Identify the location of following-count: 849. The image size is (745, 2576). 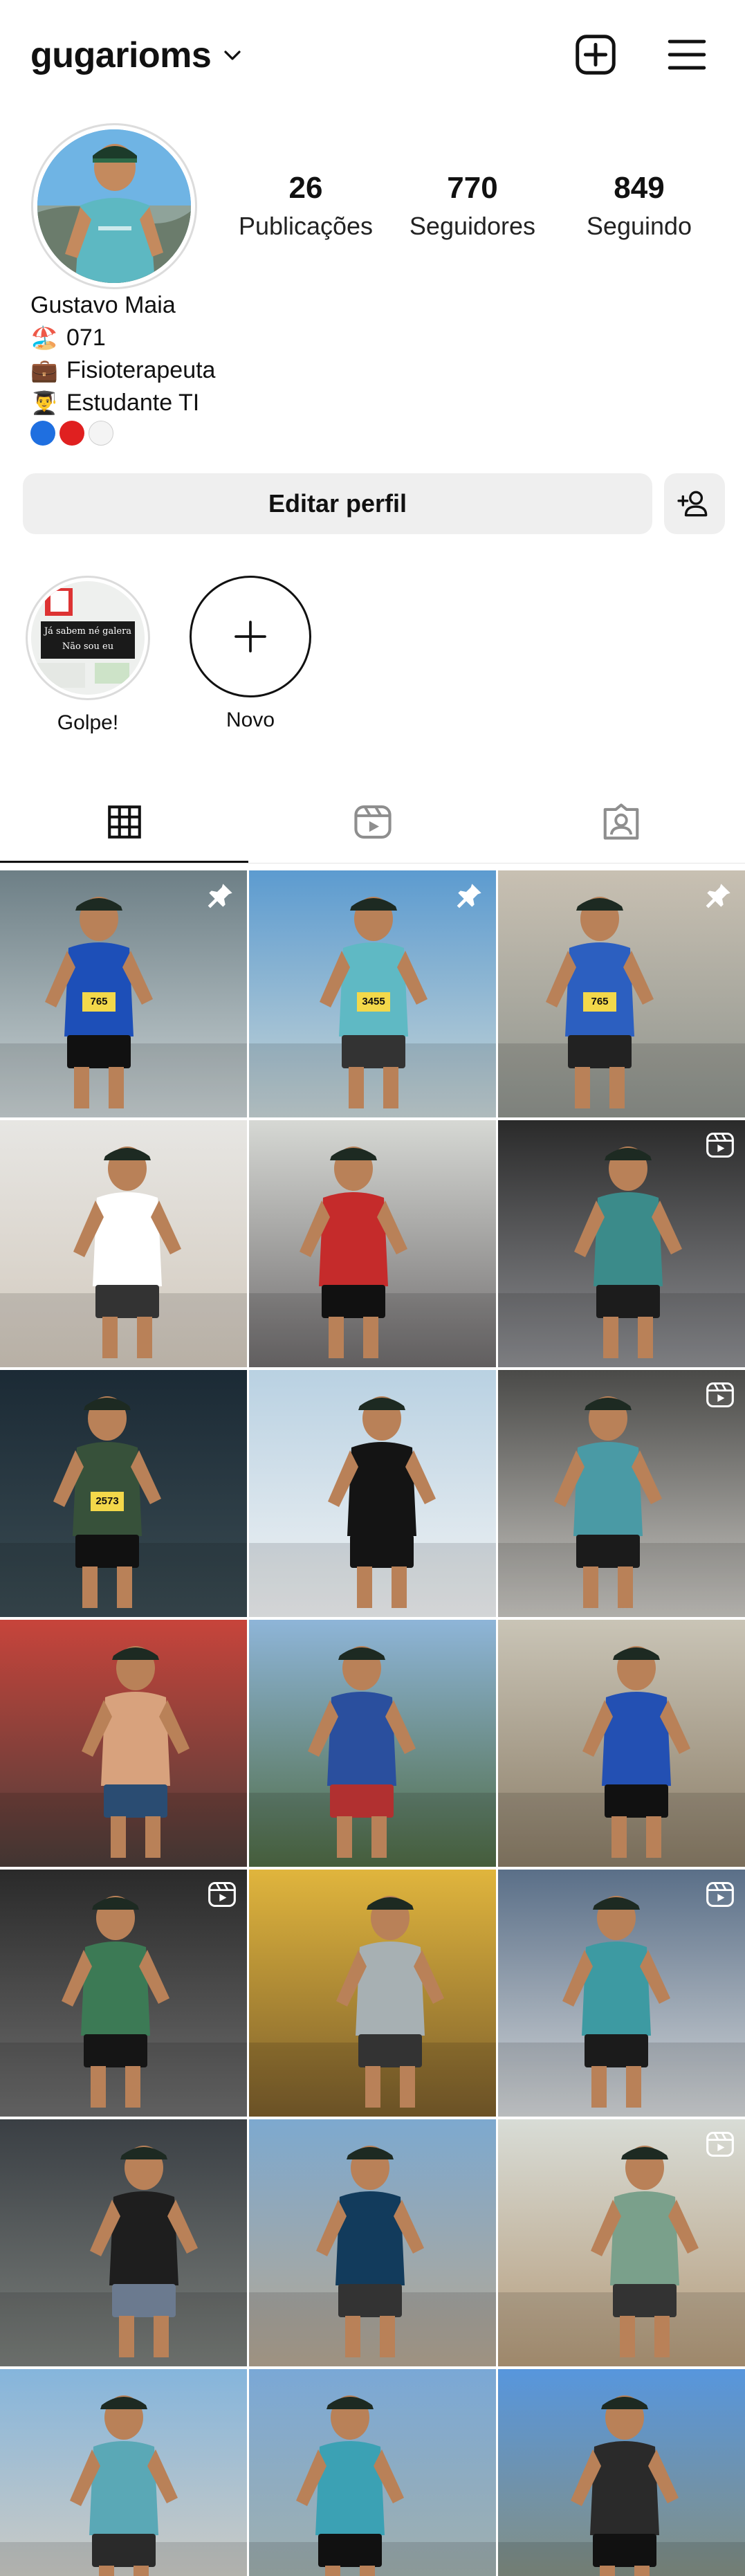
(639, 188).